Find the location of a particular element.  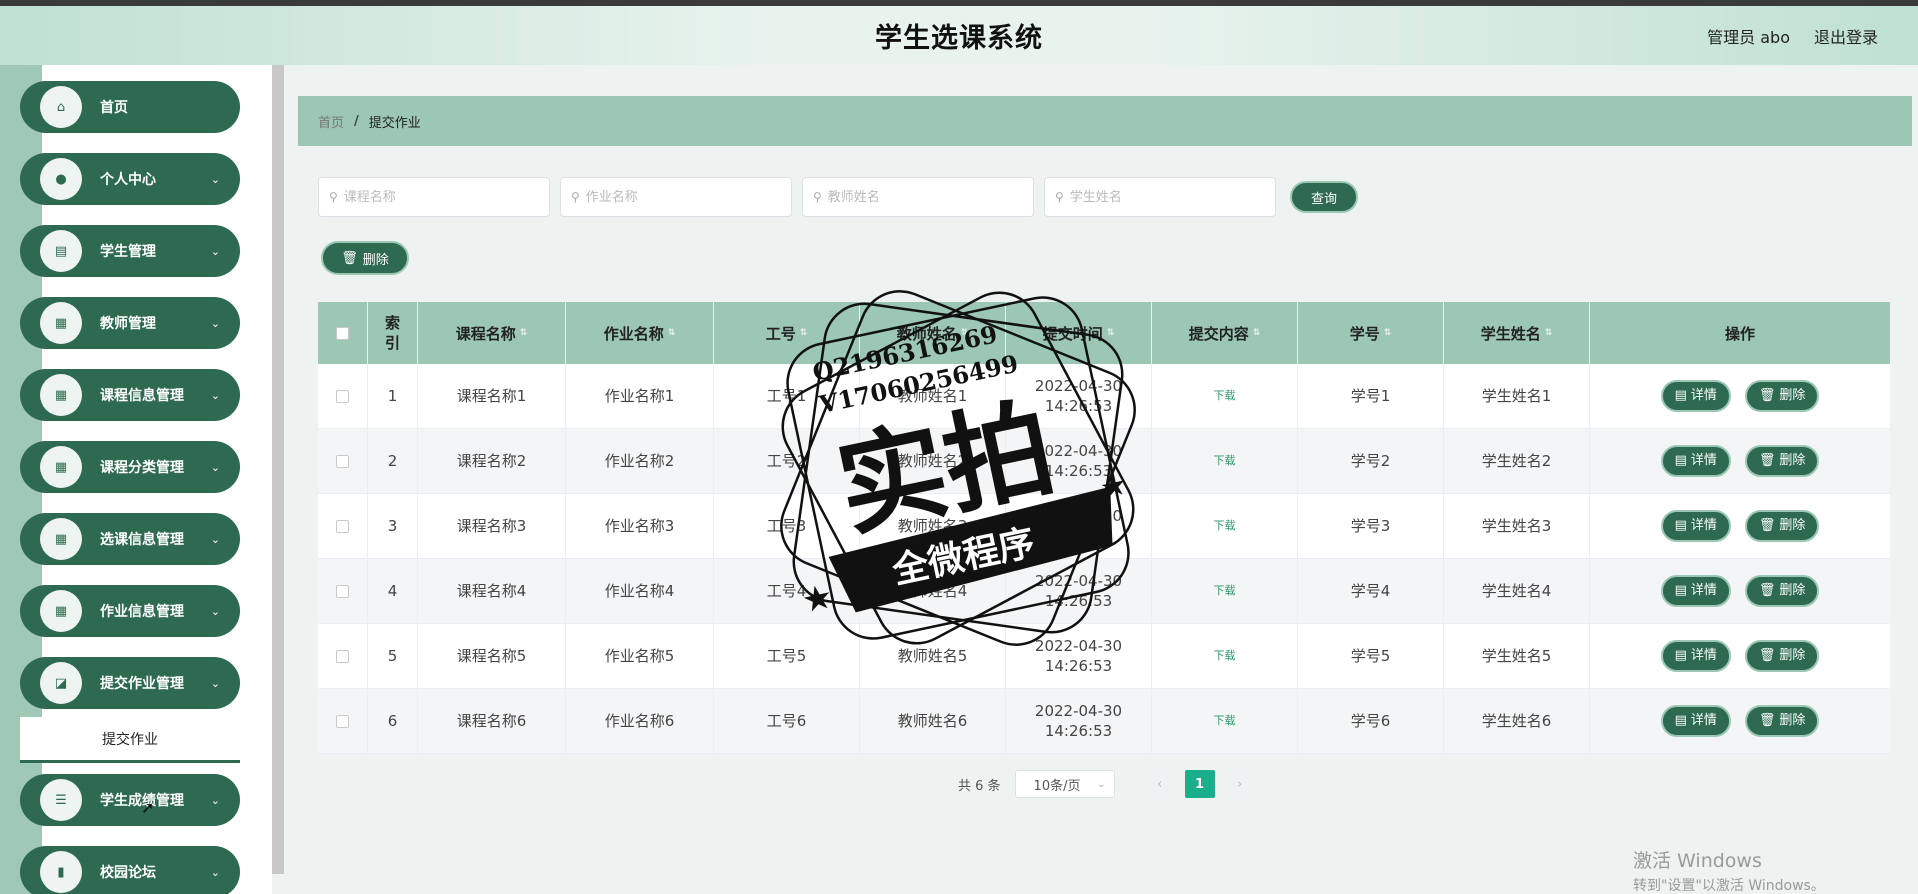

next-page-button: › is located at coordinates (1239, 784).